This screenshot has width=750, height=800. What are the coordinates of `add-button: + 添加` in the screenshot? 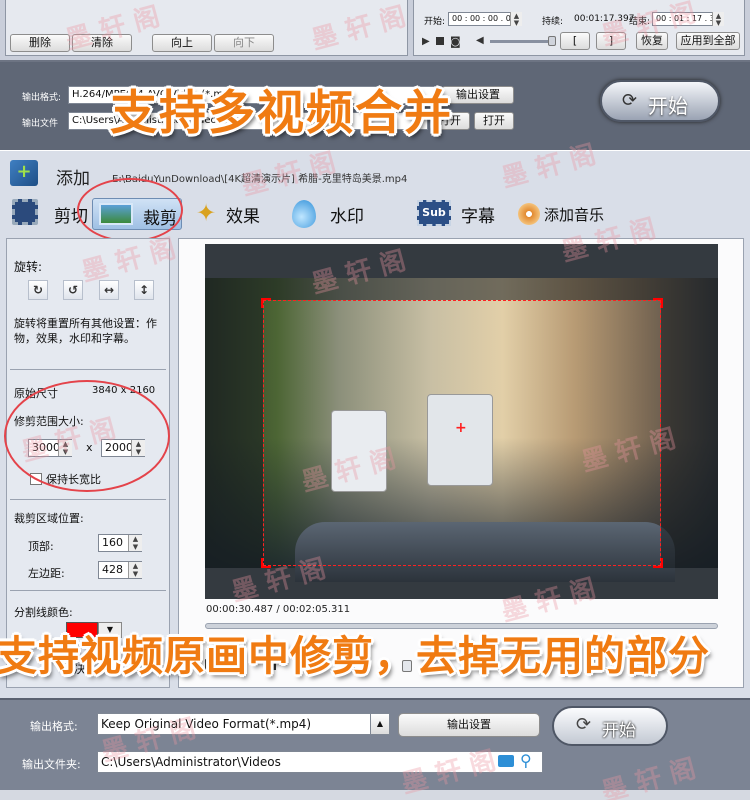 It's located at (53, 175).